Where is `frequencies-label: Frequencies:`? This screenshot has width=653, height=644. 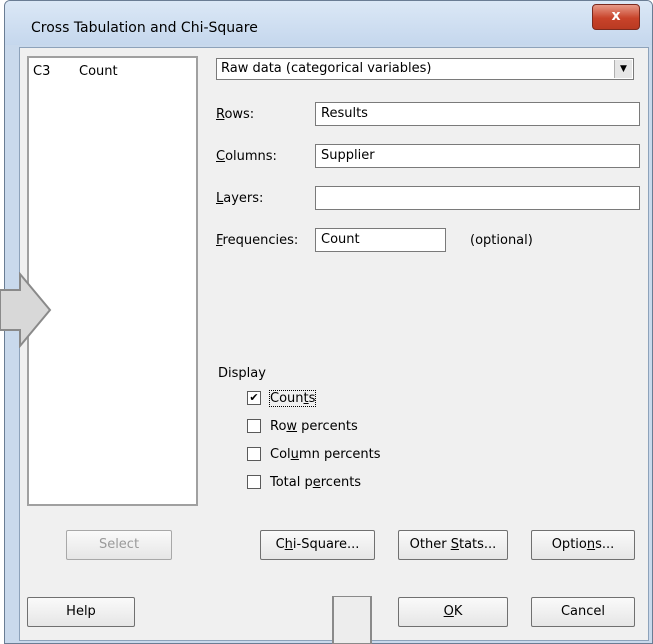 frequencies-label: Frequencies: is located at coordinates (257, 240).